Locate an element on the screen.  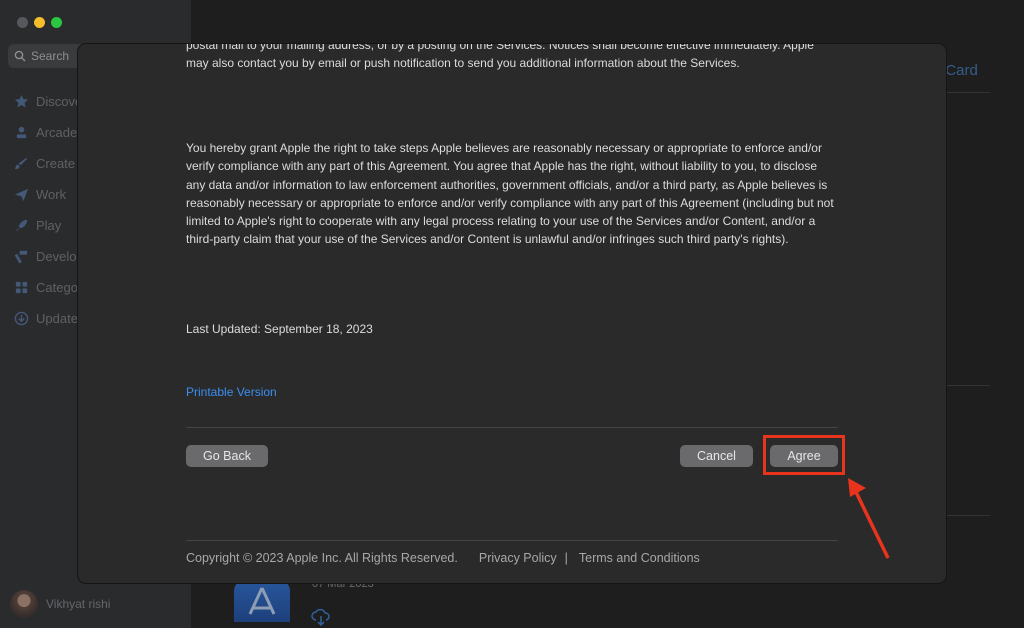
search-placeholder: Search is located at coordinates (50, 56).